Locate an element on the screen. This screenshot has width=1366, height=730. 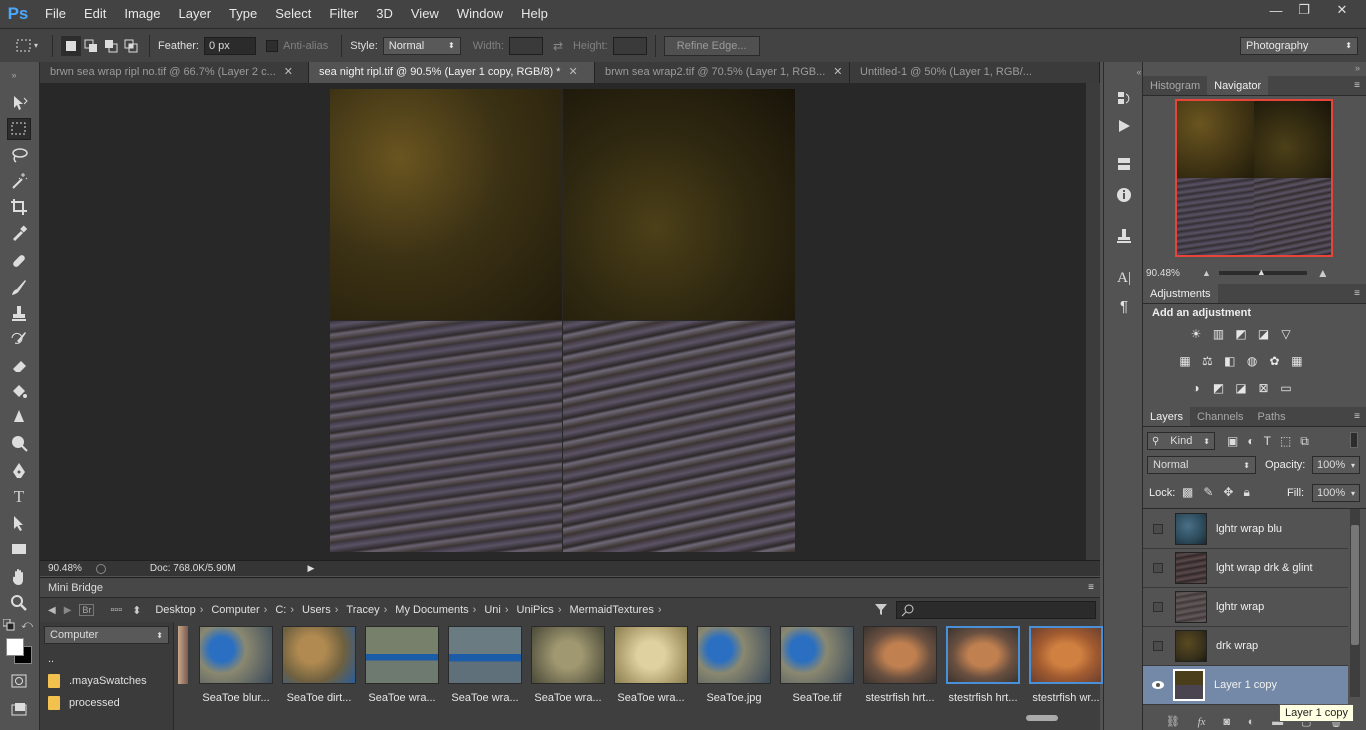
opacity-input: 100% ▾ is located at coordinates (1336, 465).